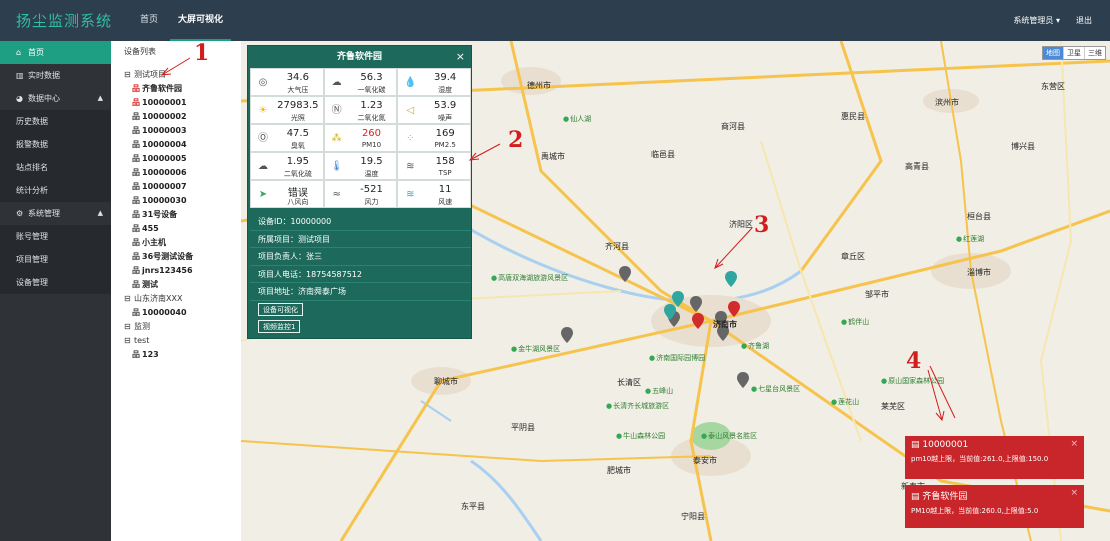  What do you see at coordinates (202, 53) in the screenshot?
I see `annotation-marker: 1` at bounding box center [202, 53].